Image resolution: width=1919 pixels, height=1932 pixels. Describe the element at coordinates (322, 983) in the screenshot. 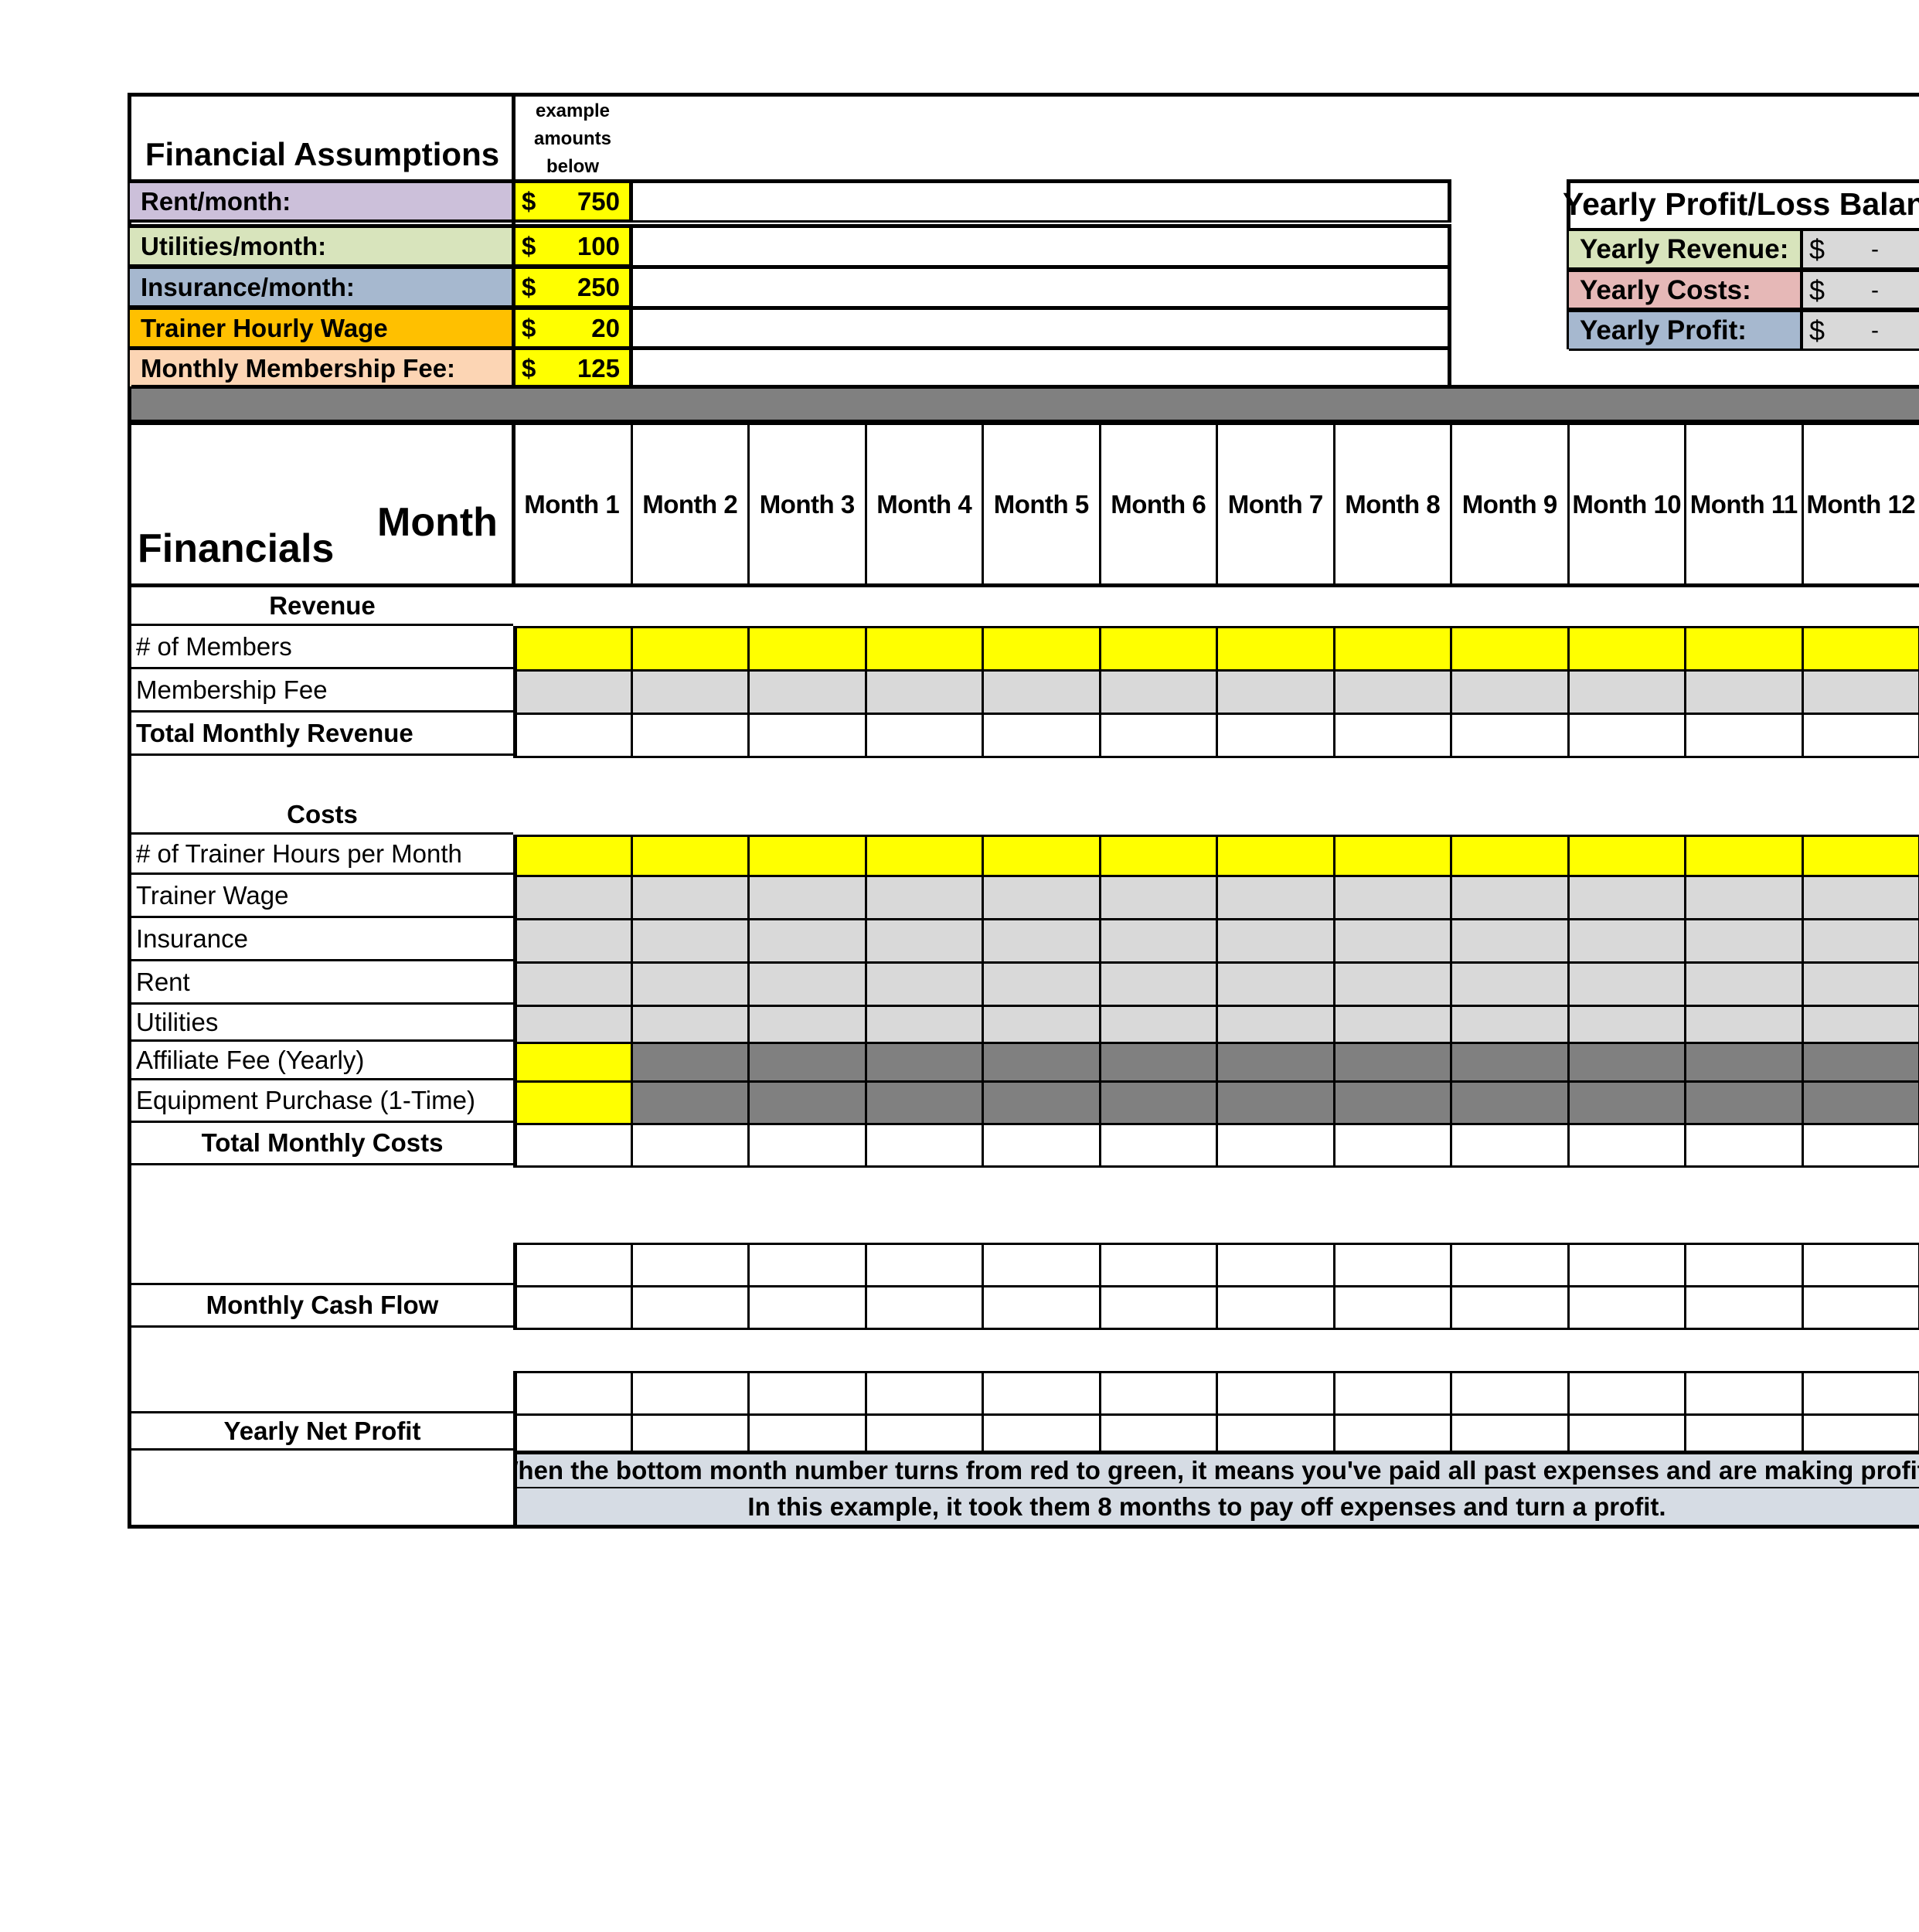

I see `row-rent-label: Rent` at that location.